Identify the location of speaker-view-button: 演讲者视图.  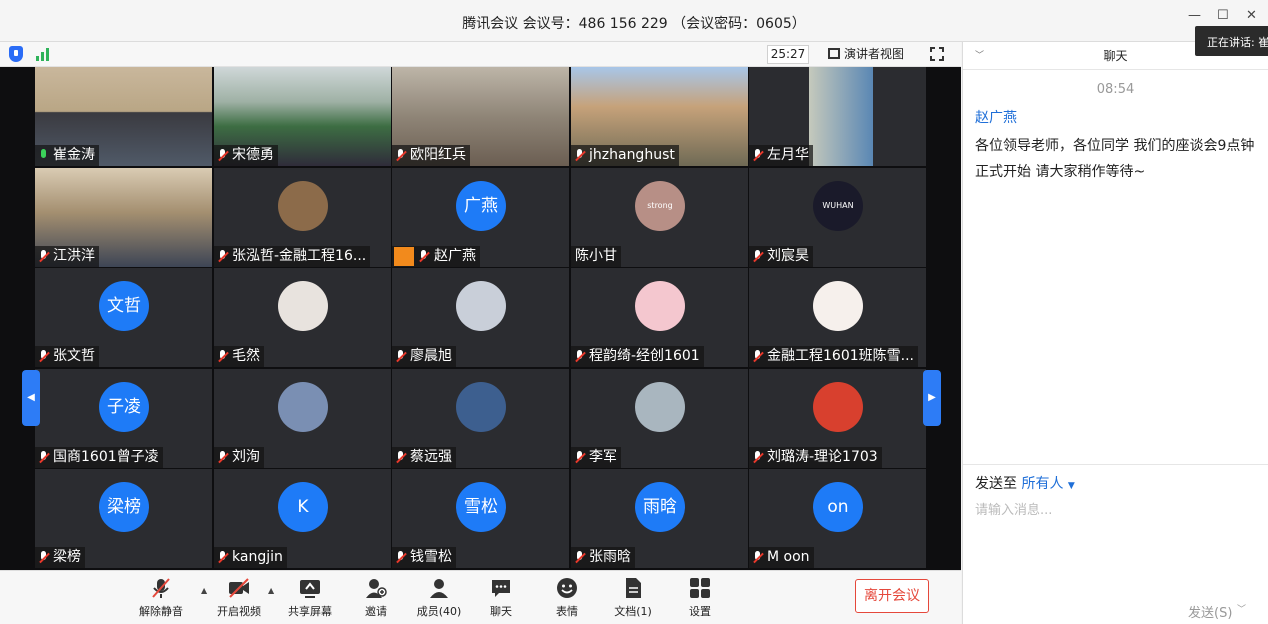
(866, 54).